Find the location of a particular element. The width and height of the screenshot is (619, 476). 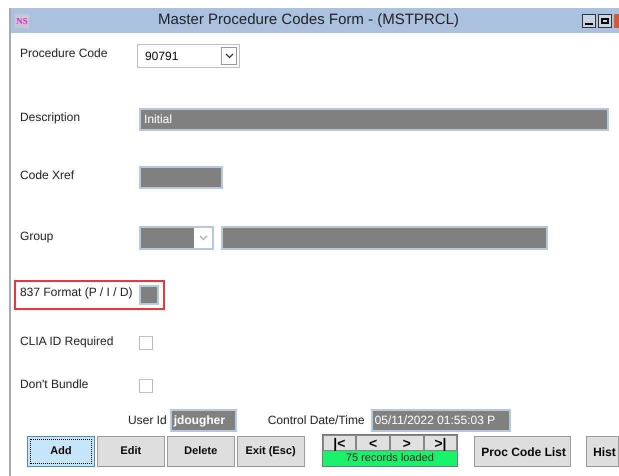

nav-button: < is located at coordinates (373, 443).